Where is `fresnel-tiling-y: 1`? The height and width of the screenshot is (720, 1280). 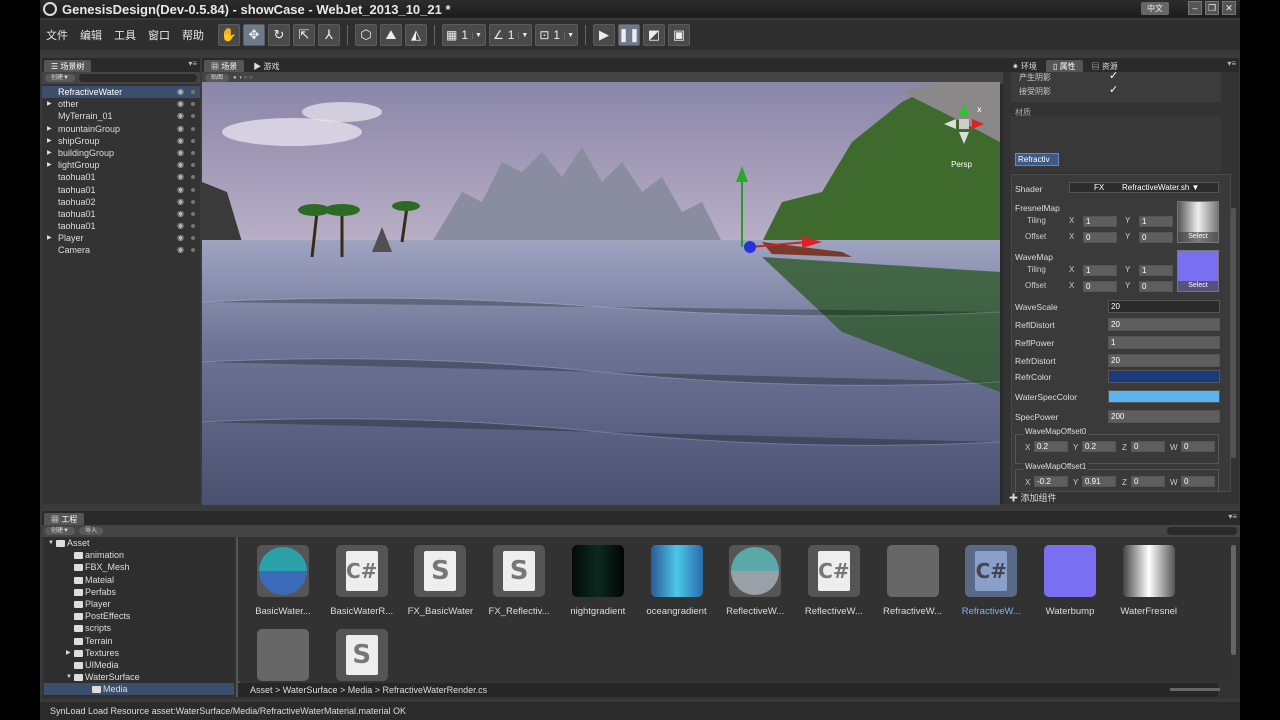 fresnel-tiling-y: 1 is located at coordinates (1156, 221).